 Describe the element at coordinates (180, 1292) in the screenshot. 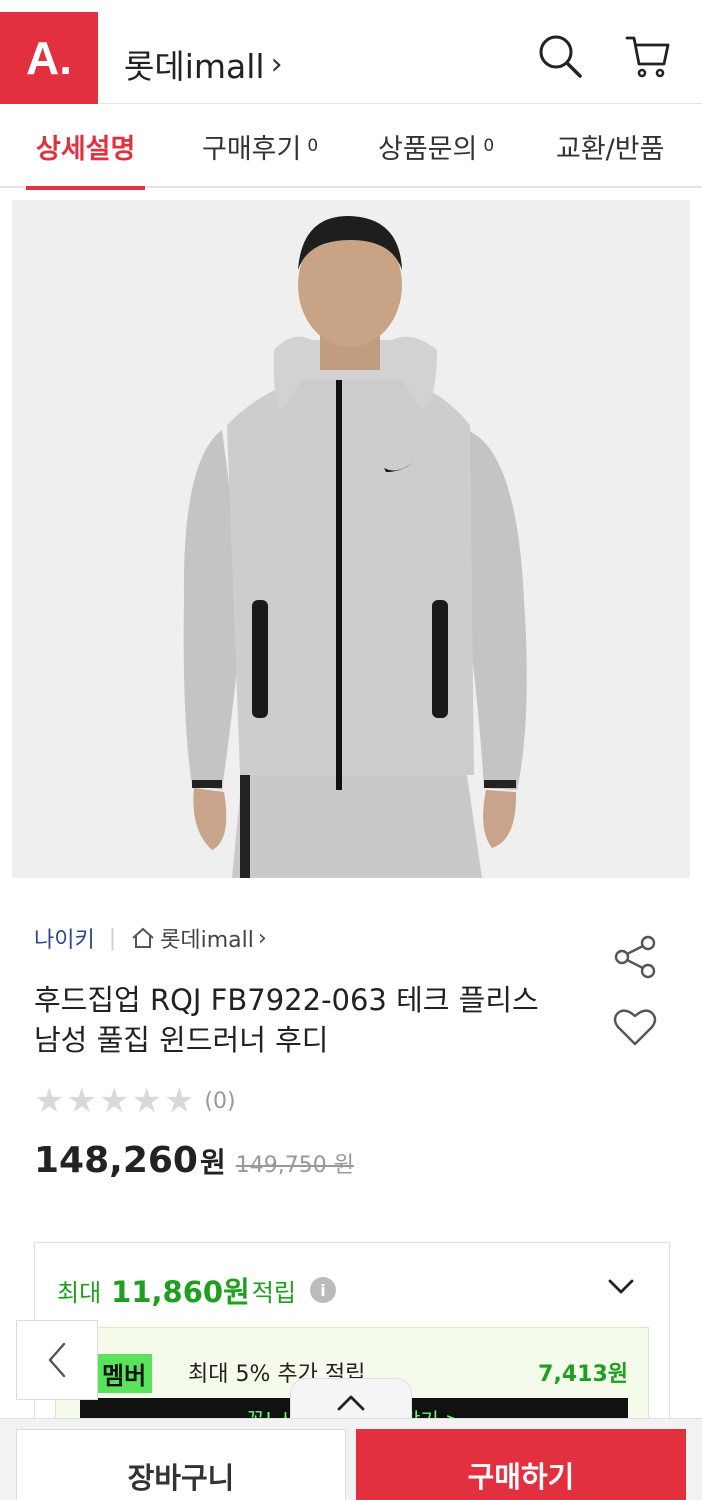

I see `reward-amount: 11,860원` at that location.